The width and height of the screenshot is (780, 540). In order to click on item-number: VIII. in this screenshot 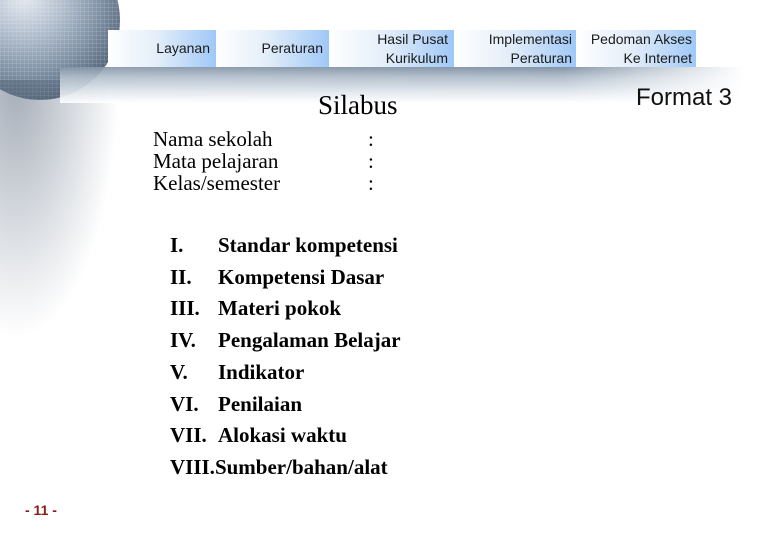, I will do `click(192, 466)`.